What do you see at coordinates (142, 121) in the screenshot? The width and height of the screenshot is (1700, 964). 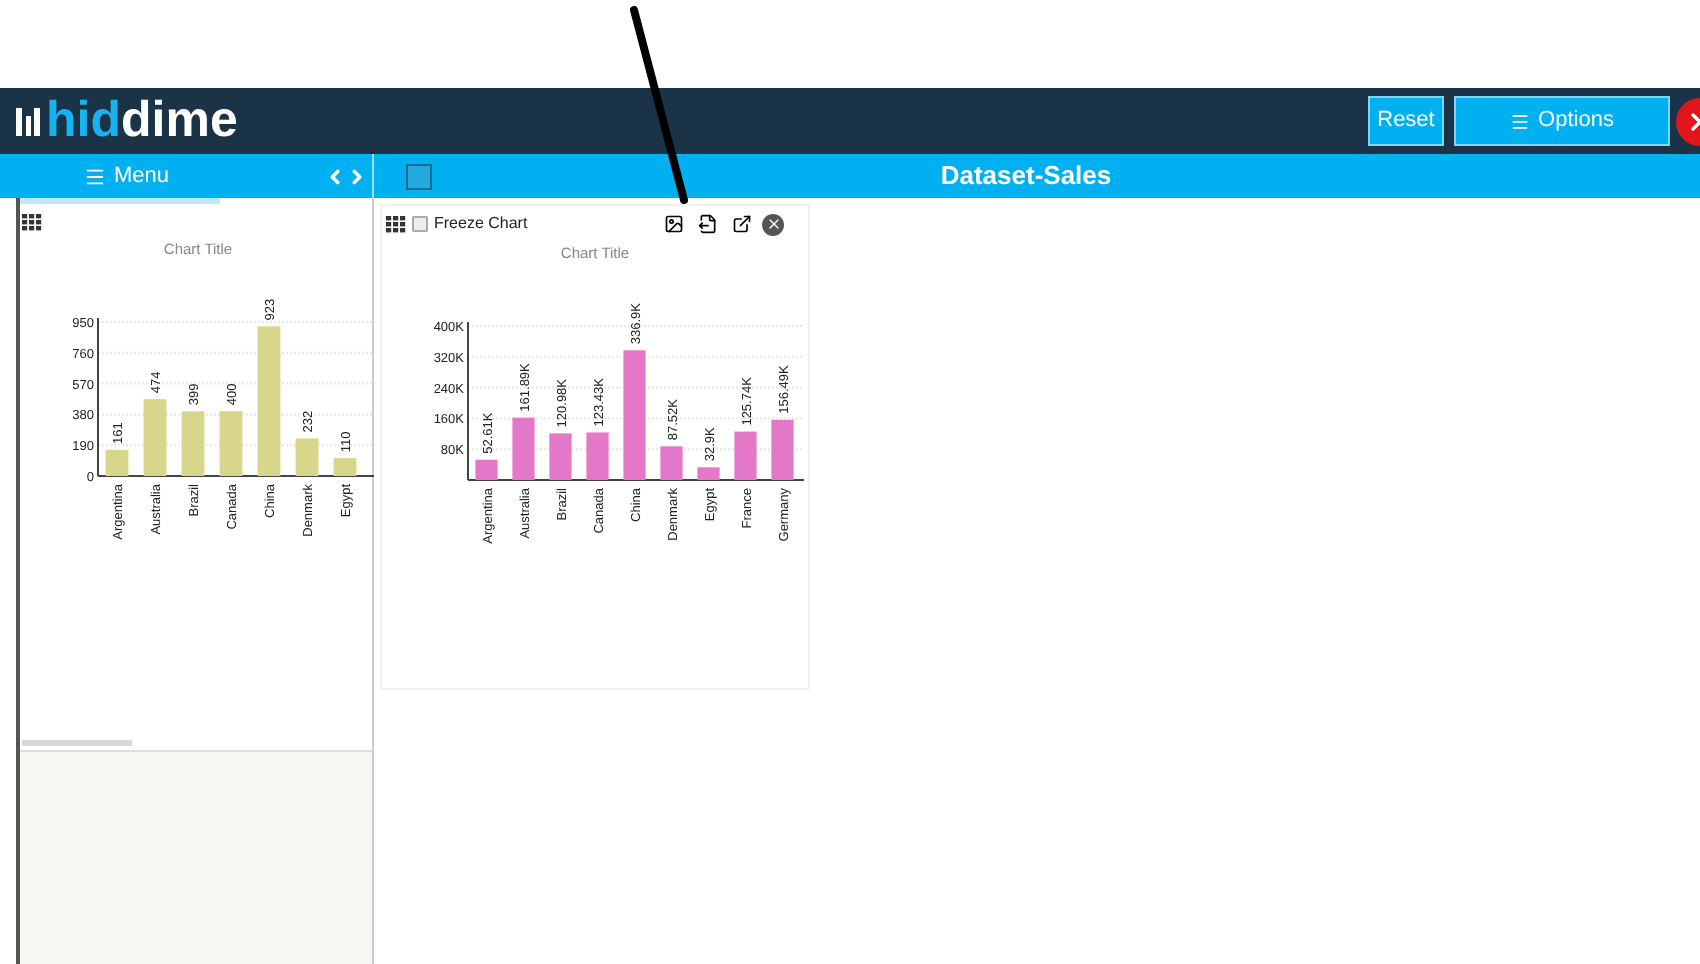 I see `logo-text: hiddime` at bounding box center [142, 121].